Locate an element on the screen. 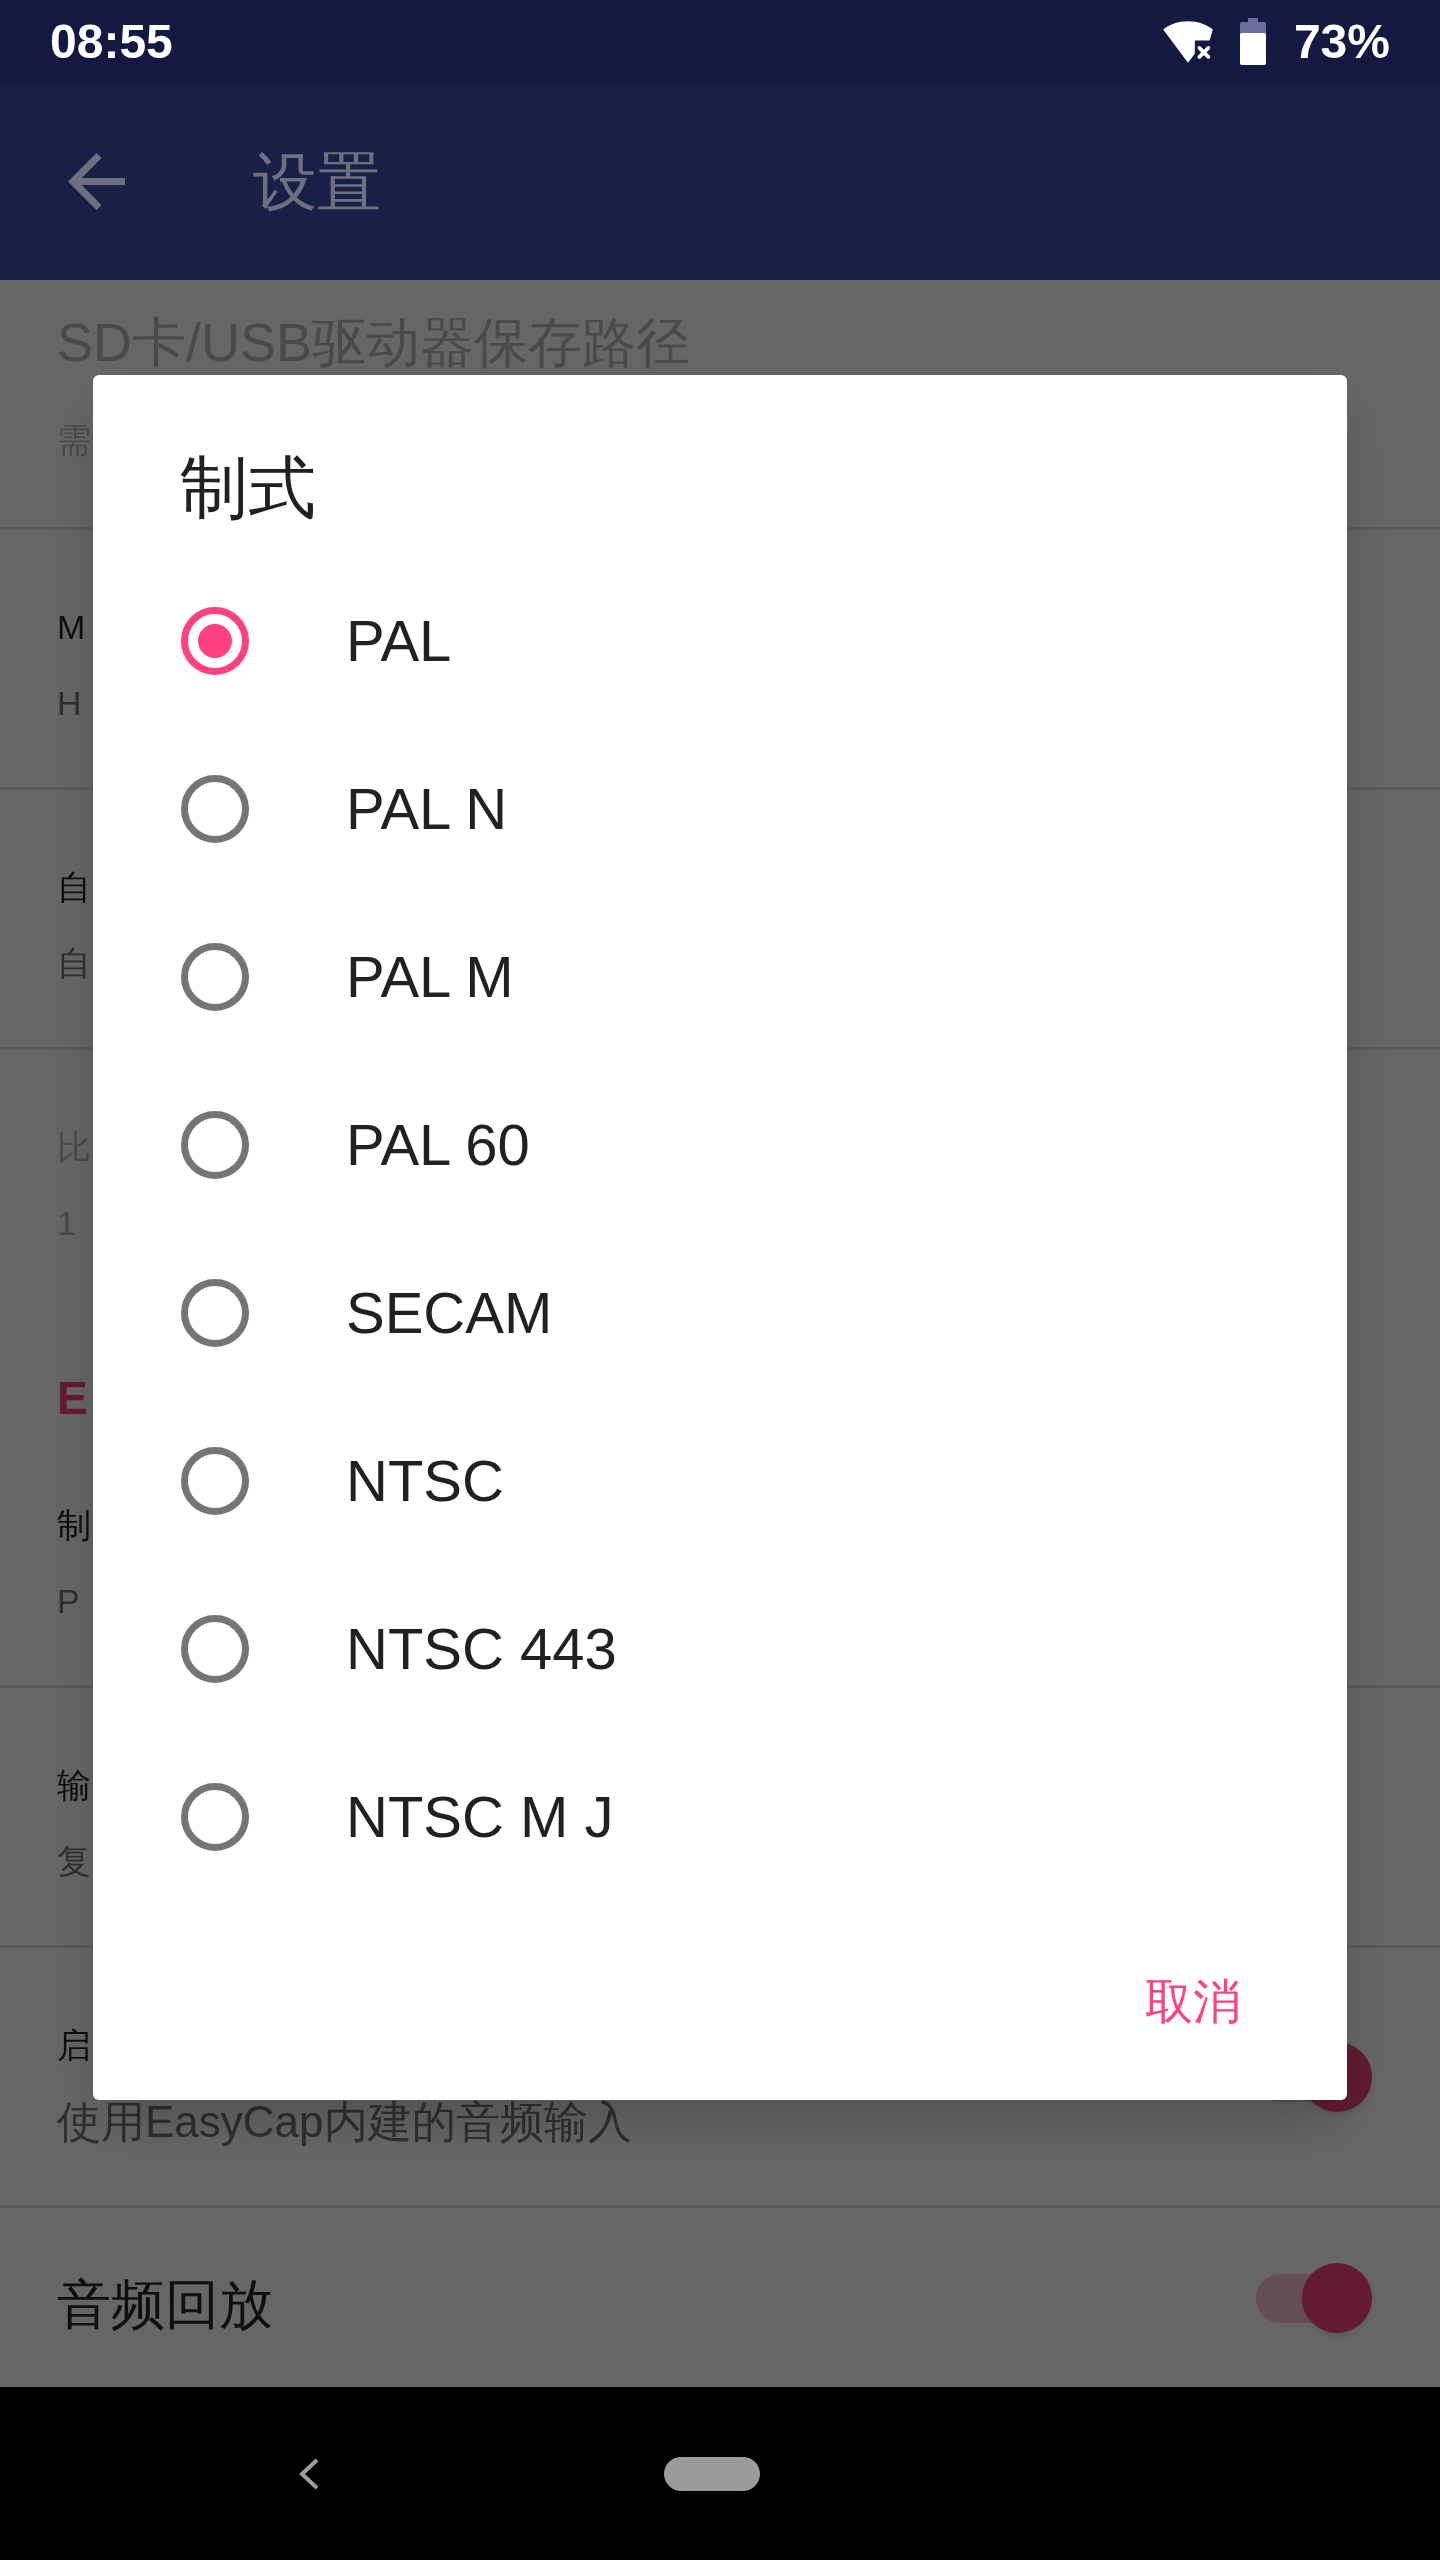 The height and width of the screenshot is (2560, 1440). toggle-switch is located at coordinates (1314, 2297).